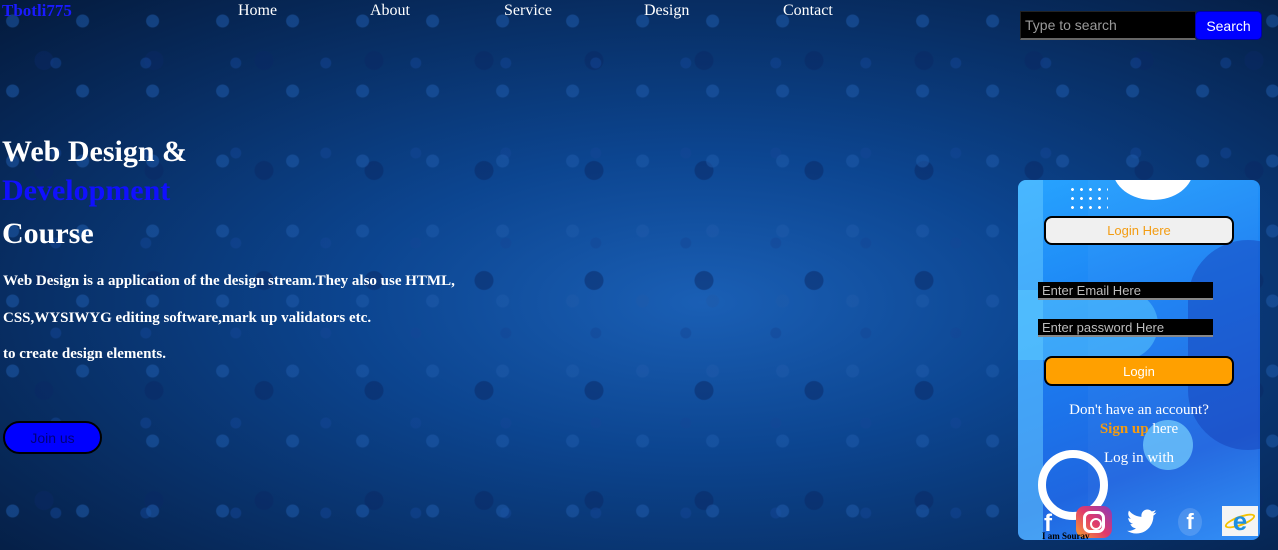  Describe the element at coordinates (1088, 200) in the screenshot. I see `card-dots-decoration` at that location.